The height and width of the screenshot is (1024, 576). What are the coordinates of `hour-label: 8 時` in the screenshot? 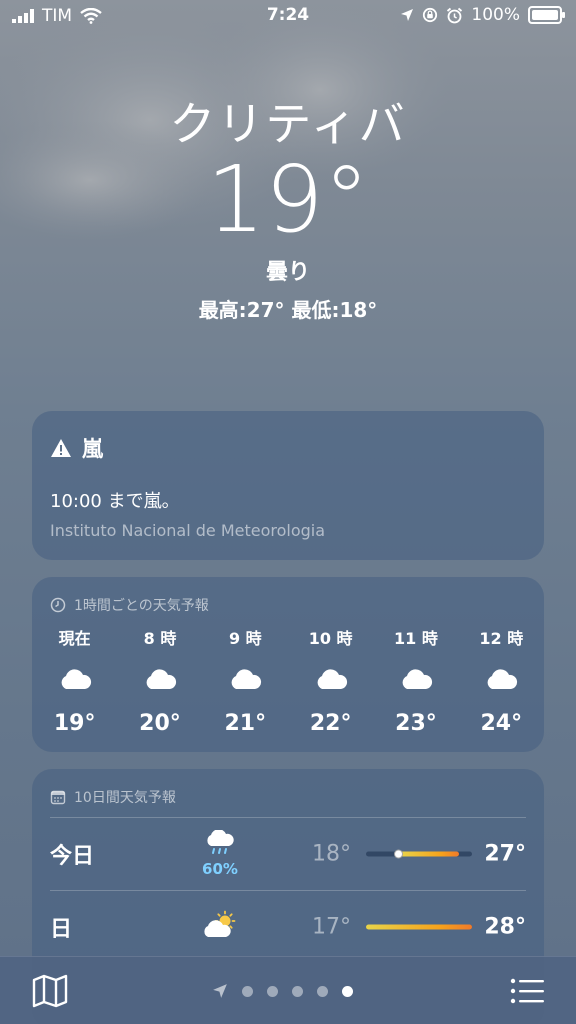 It's located at (160, 638).